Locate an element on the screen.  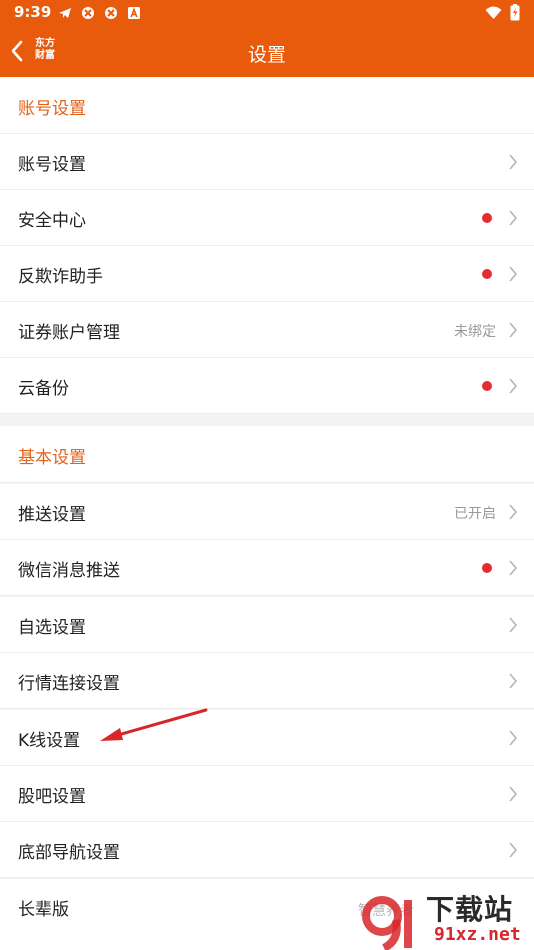
setting-row-account: 账号设置 is located at coordinates (267, 162).